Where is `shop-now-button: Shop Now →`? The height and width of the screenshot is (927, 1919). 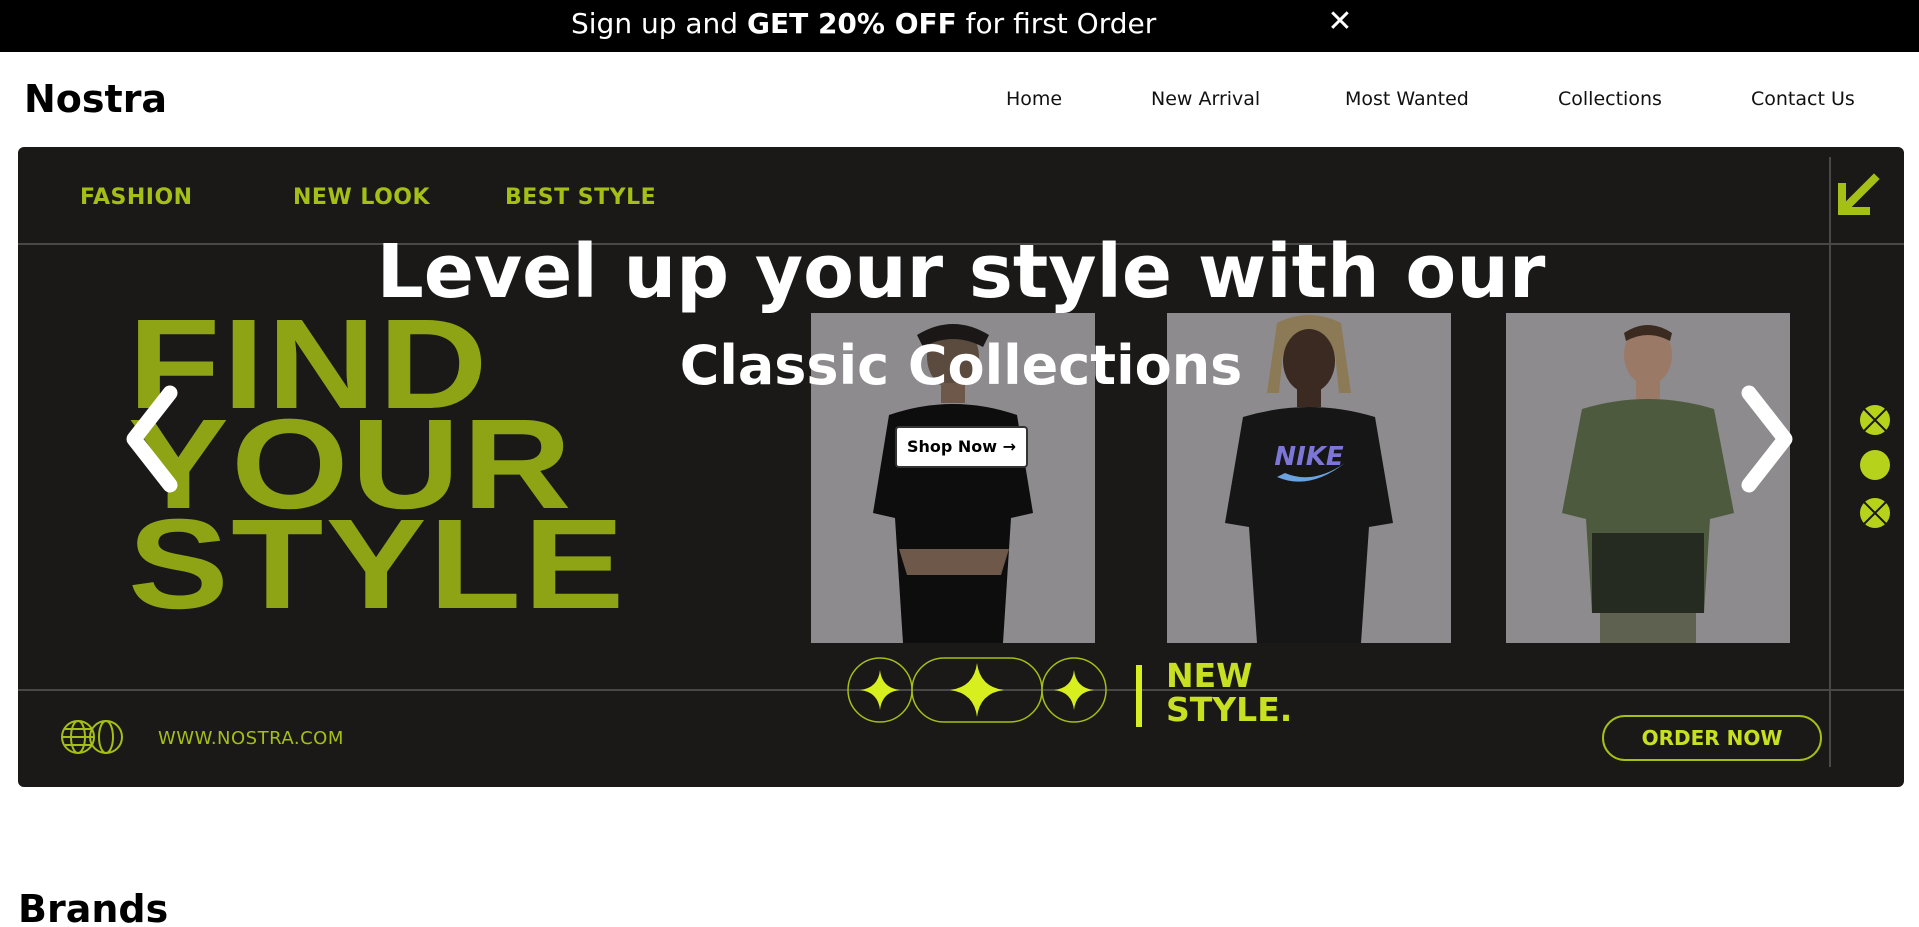 shop-now-button: Shop Now → is located at coordinates (961, 447).